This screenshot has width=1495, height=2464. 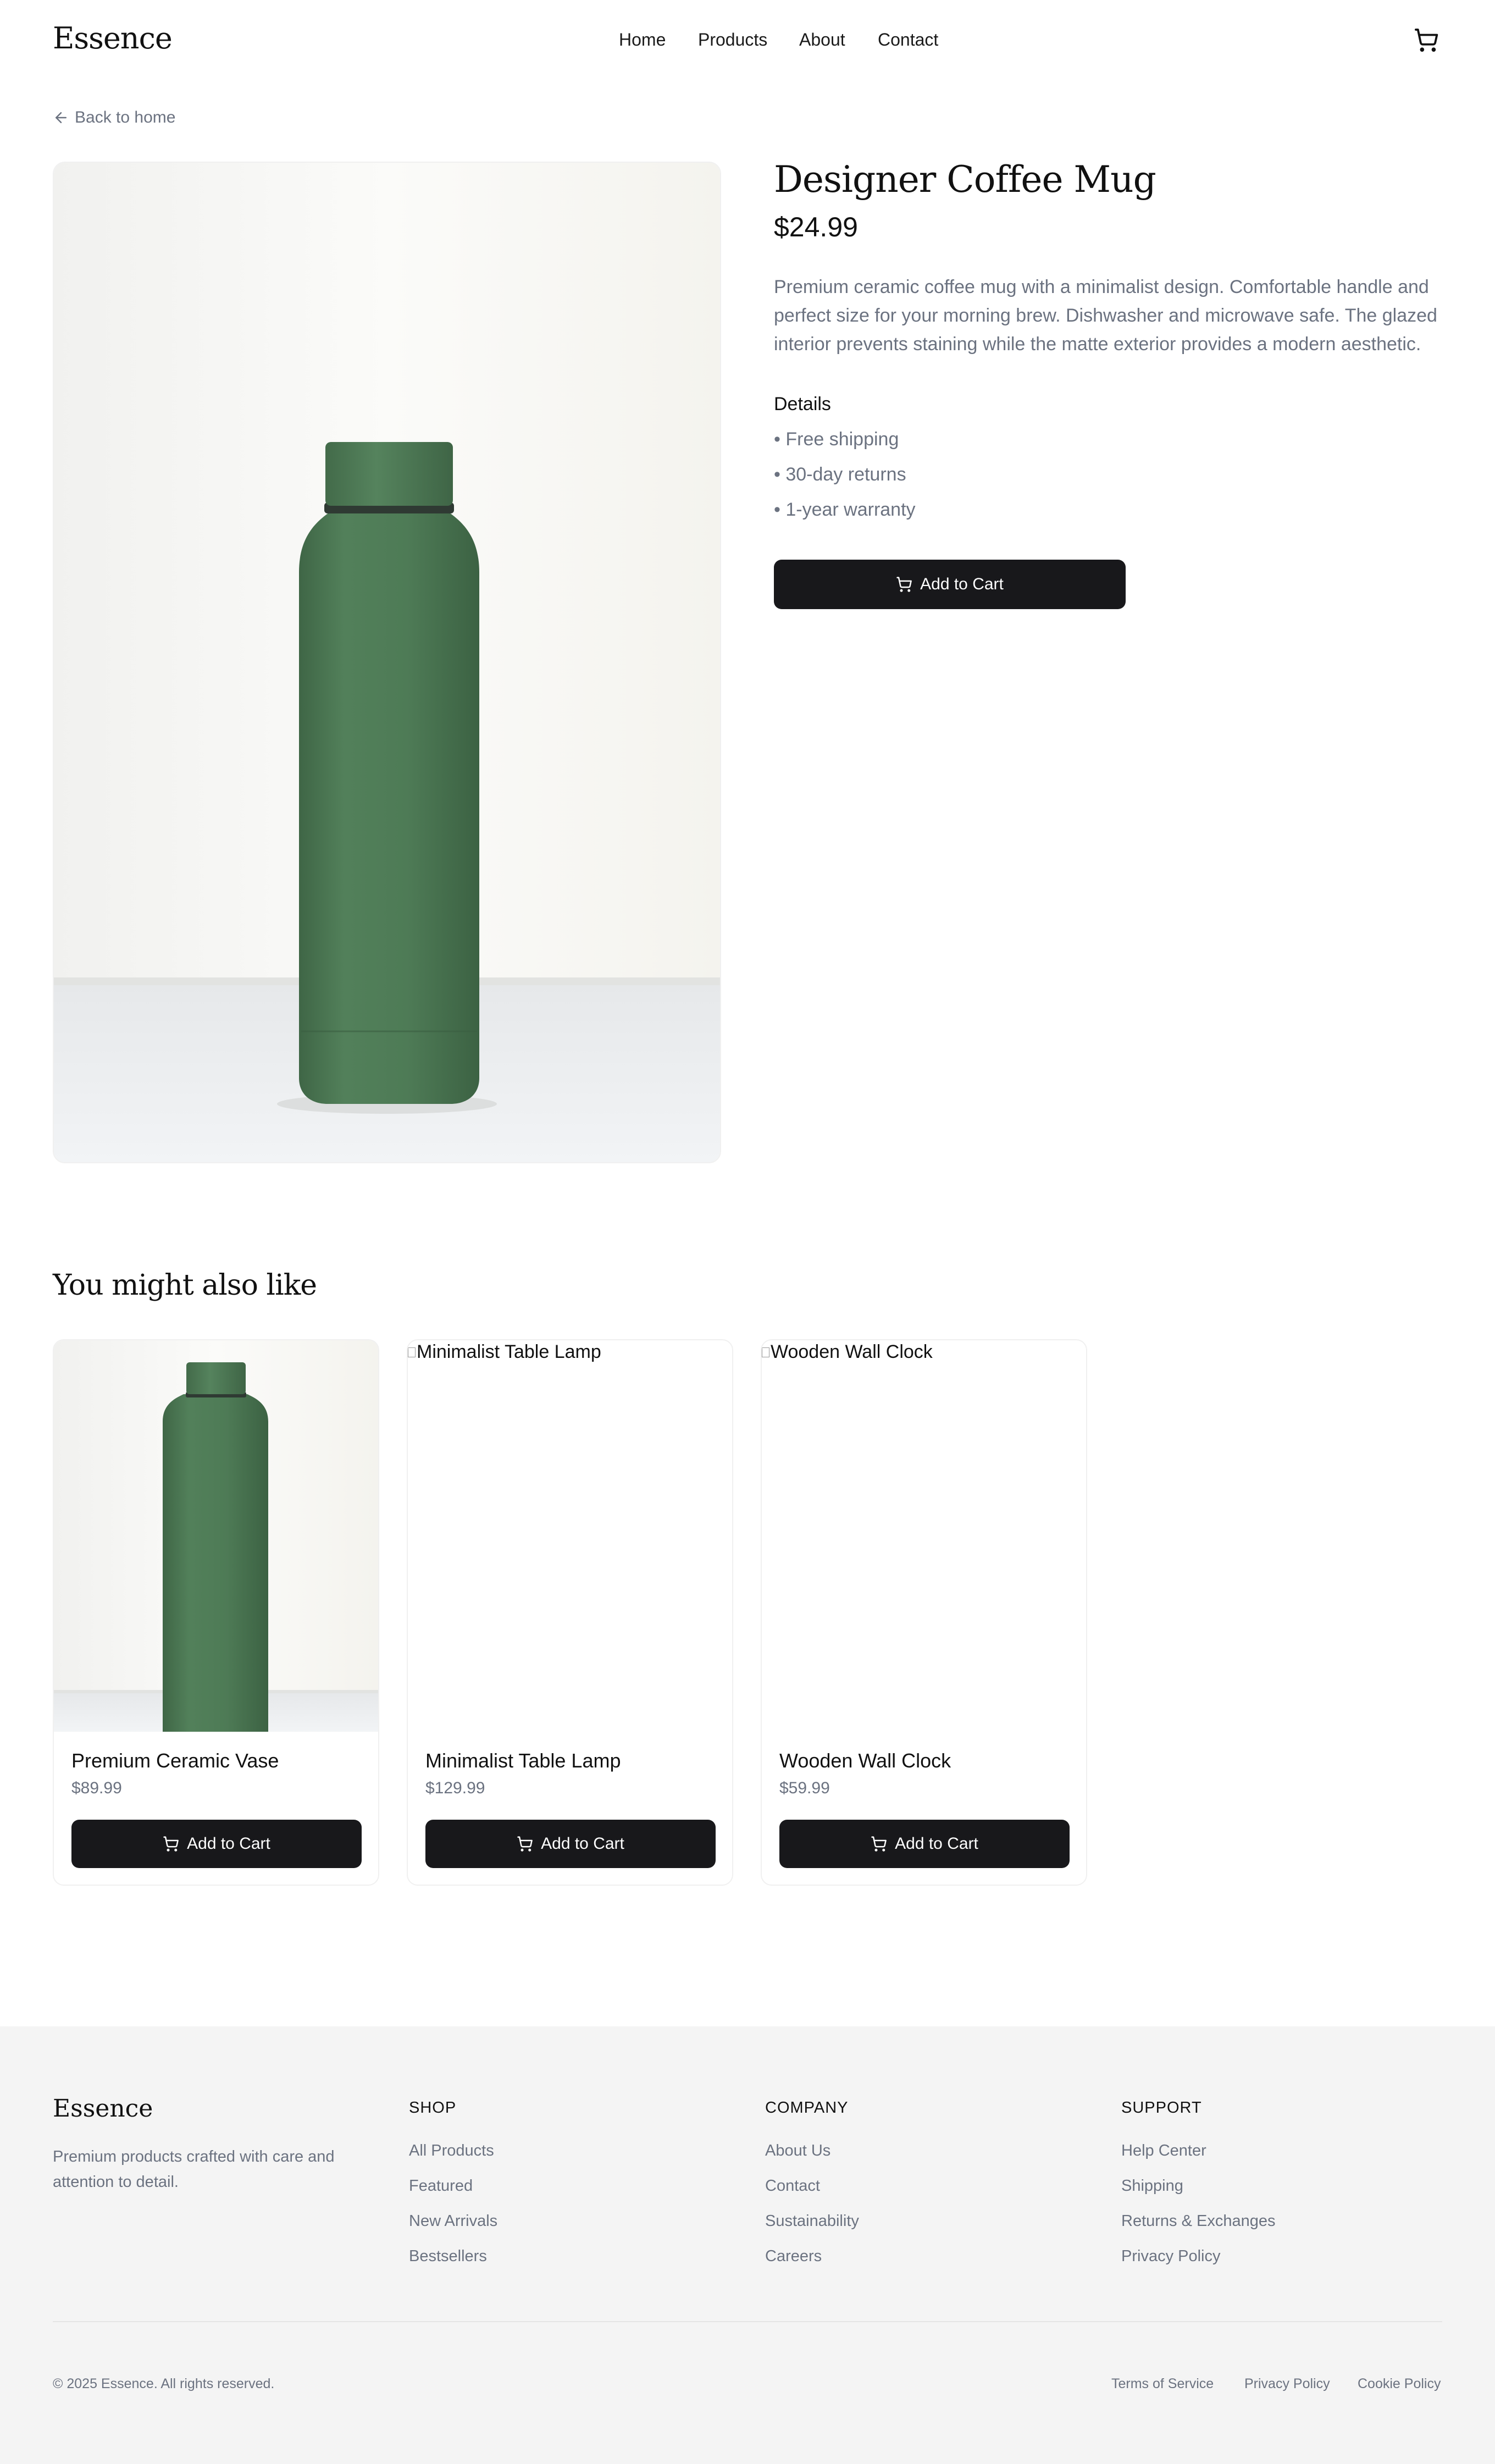 I want to click on footer-link: All Products, so click(x=451, y=2151).